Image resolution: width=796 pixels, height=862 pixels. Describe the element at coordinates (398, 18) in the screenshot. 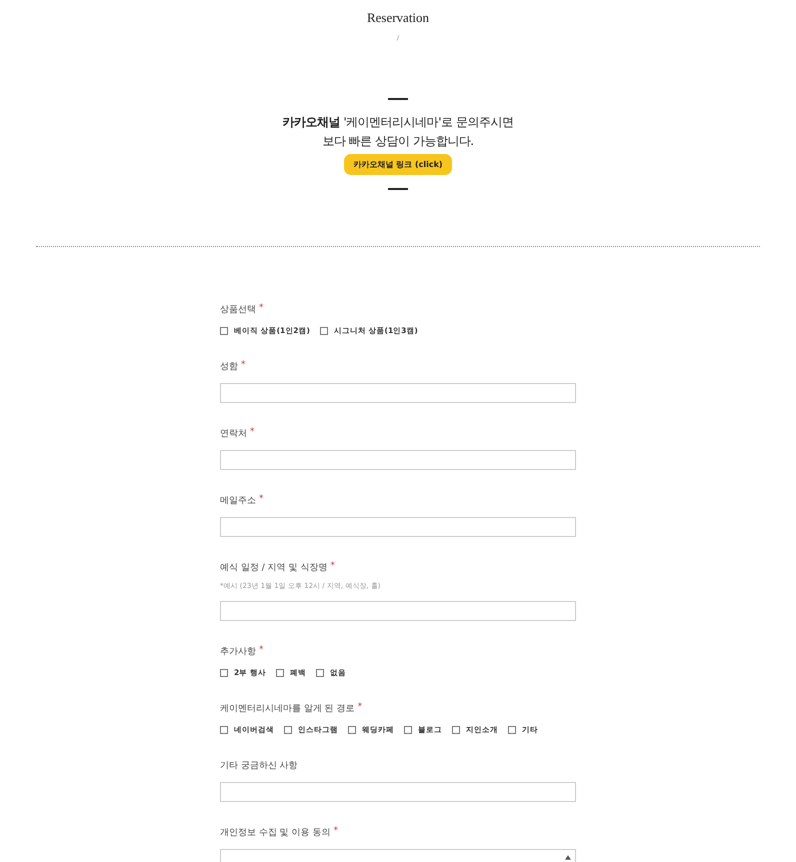

I see `page-title: Reservation` at that location.